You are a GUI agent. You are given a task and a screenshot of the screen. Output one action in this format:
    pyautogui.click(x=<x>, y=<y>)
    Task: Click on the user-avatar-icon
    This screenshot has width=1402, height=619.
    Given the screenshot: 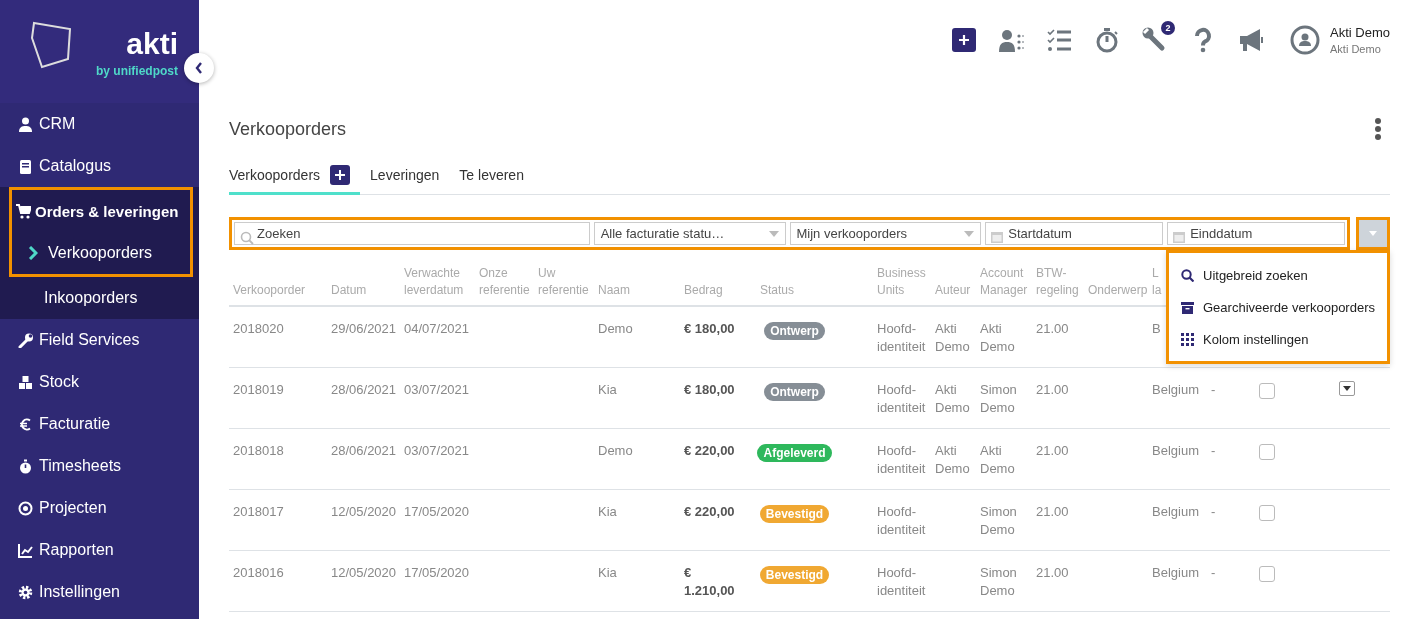 What is the action you would take?
    pyautogui.click(x=1305, y=40)
    